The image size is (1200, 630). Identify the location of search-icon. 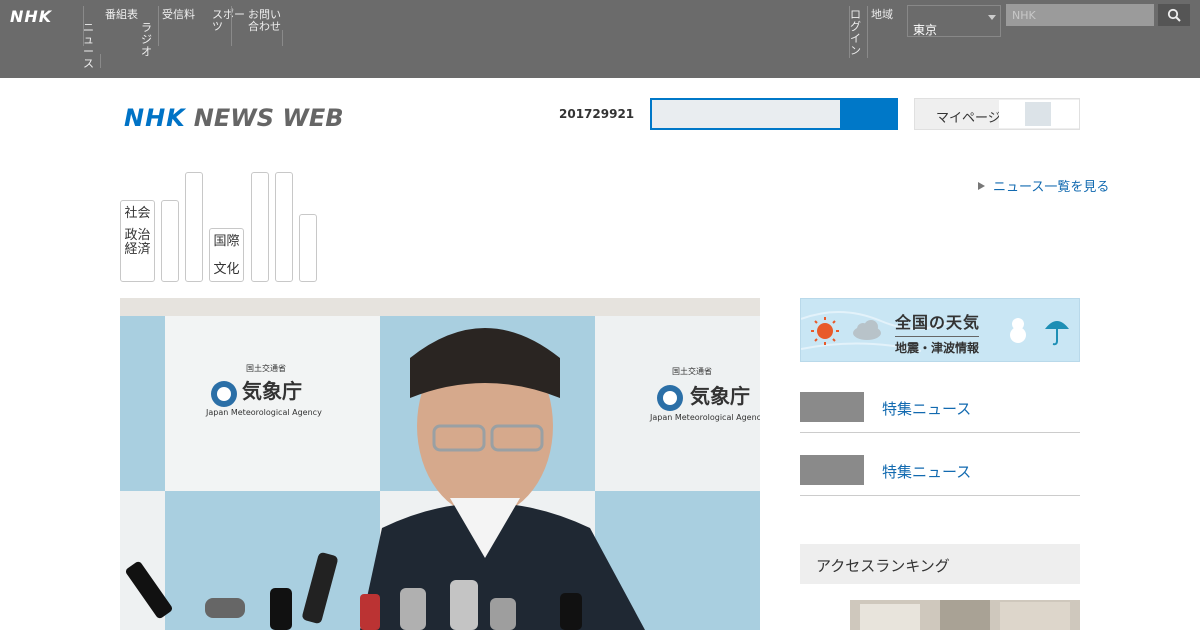
(1174, 15).